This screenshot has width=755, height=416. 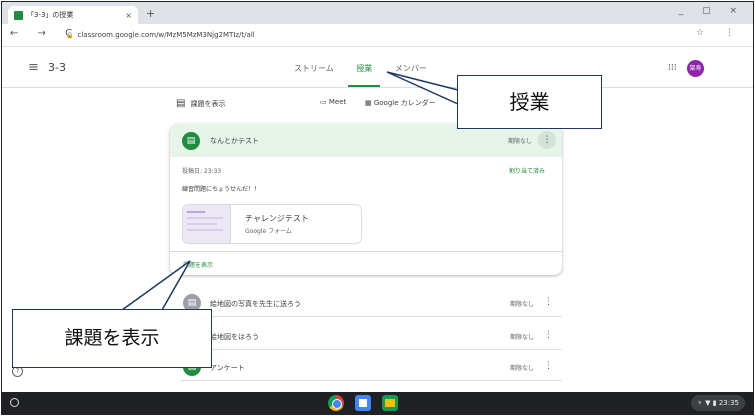 I want to click on callout-view-assignment: 課題を表示, so click(x=112, y=338).